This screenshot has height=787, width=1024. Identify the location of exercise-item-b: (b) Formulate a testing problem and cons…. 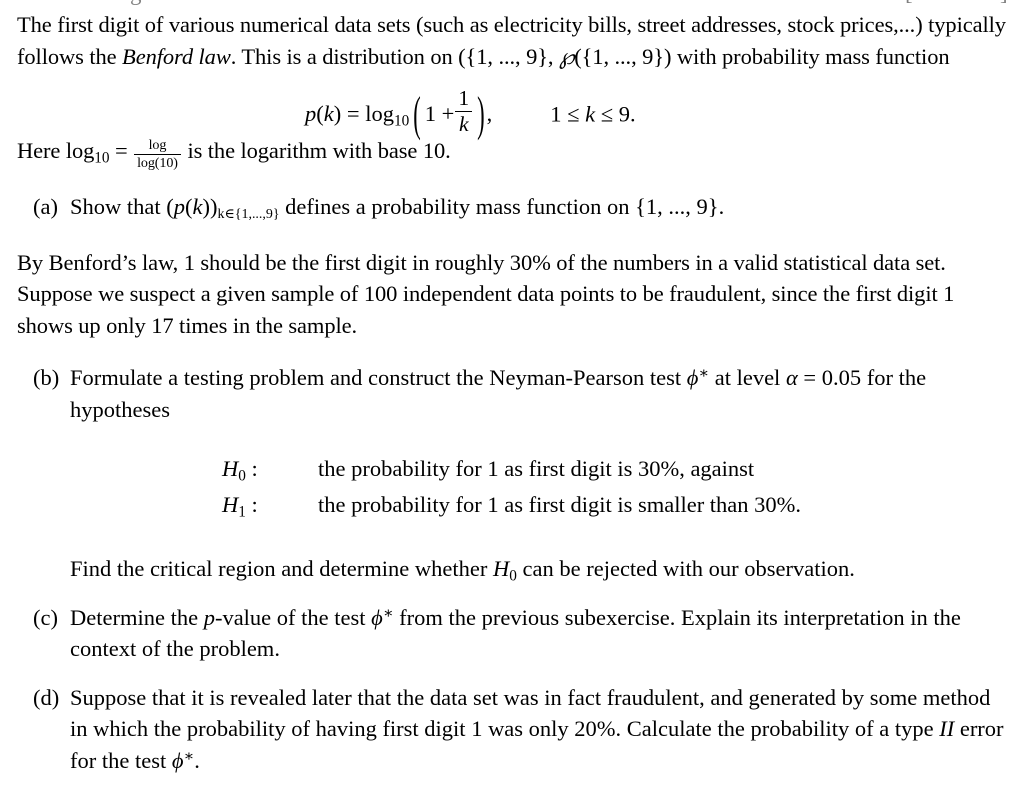
(513, 393).